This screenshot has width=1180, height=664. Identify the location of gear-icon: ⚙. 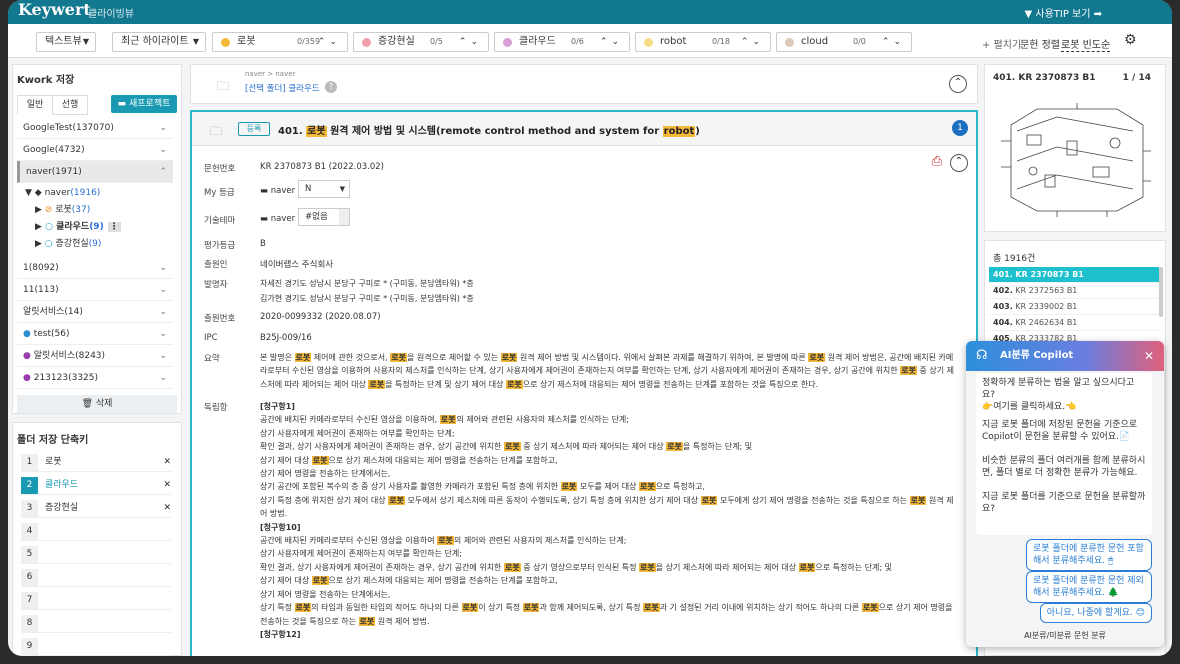
(1130, 40).